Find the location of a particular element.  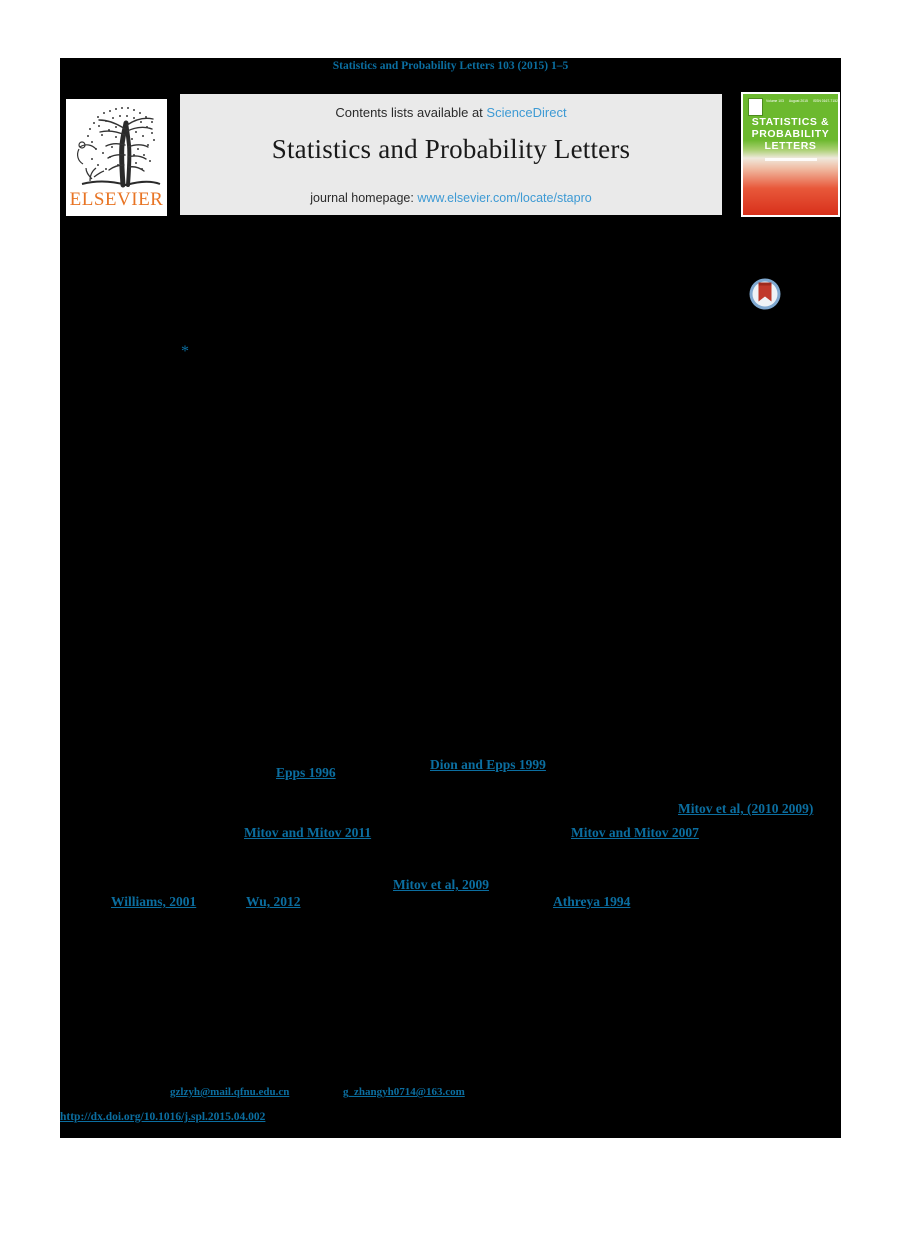

sciencedirect-link: ScienceDirect is located at coordinates (526, 112).